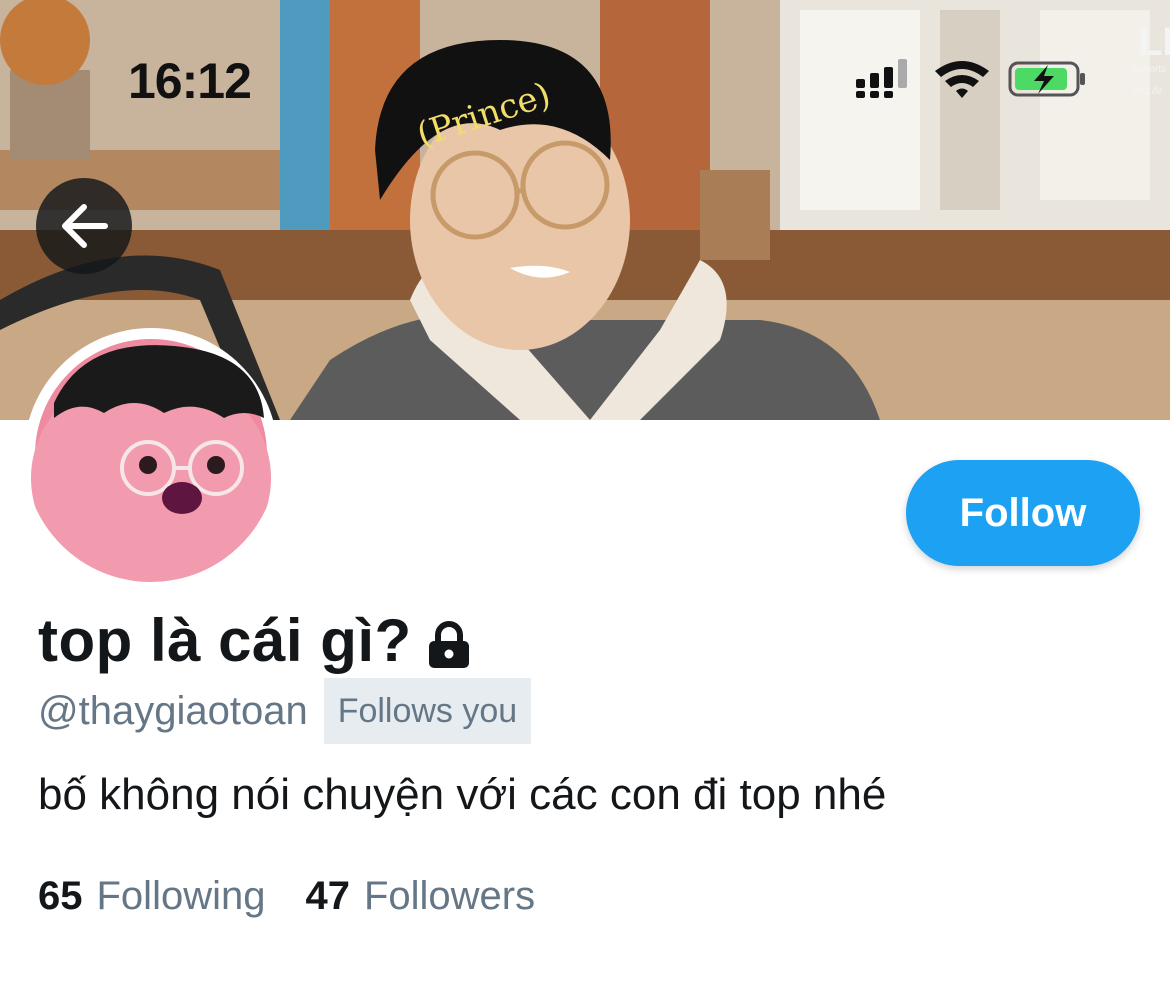  I want to click on profile-stats: 65 Following 47 Followers, so click(286, 896).